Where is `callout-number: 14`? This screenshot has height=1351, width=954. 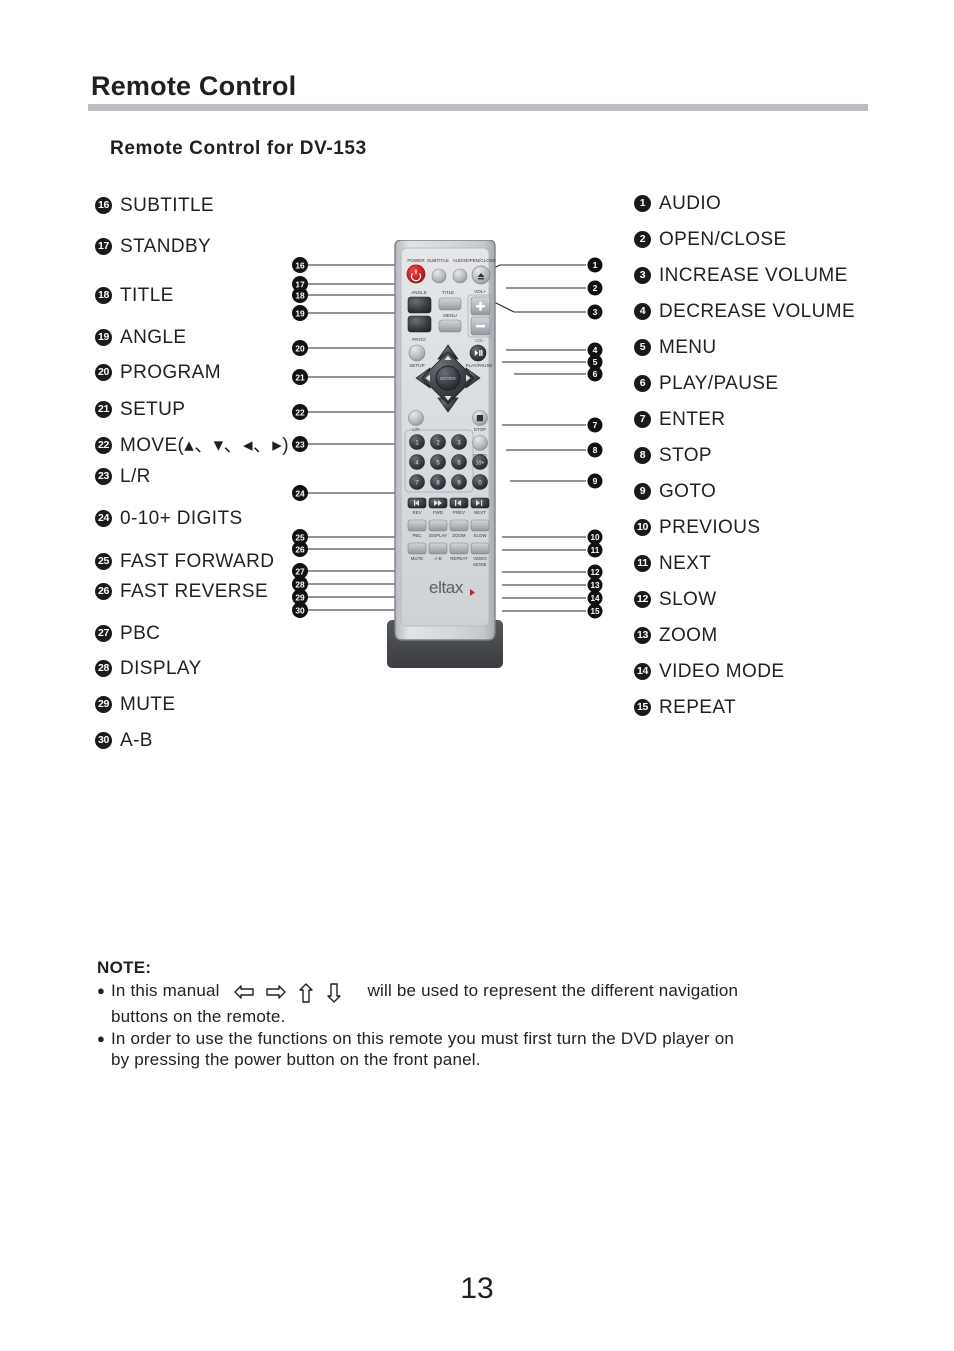
callout-number: 14 is located at coordinates (642, 671).